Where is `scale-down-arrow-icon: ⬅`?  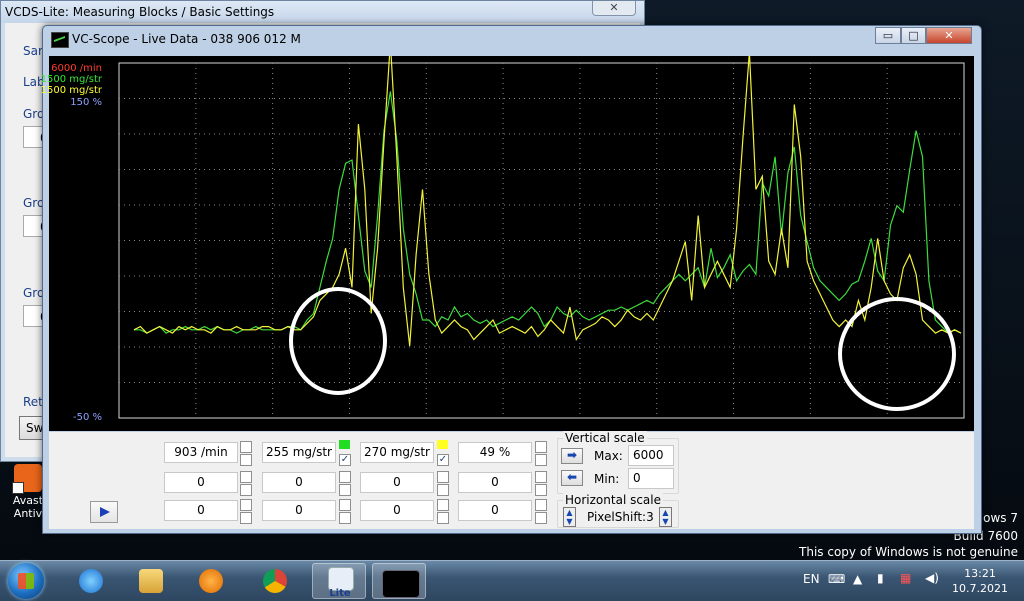 scale-down-arrow-icon: ⬅ is located at coordinates (572, 478).